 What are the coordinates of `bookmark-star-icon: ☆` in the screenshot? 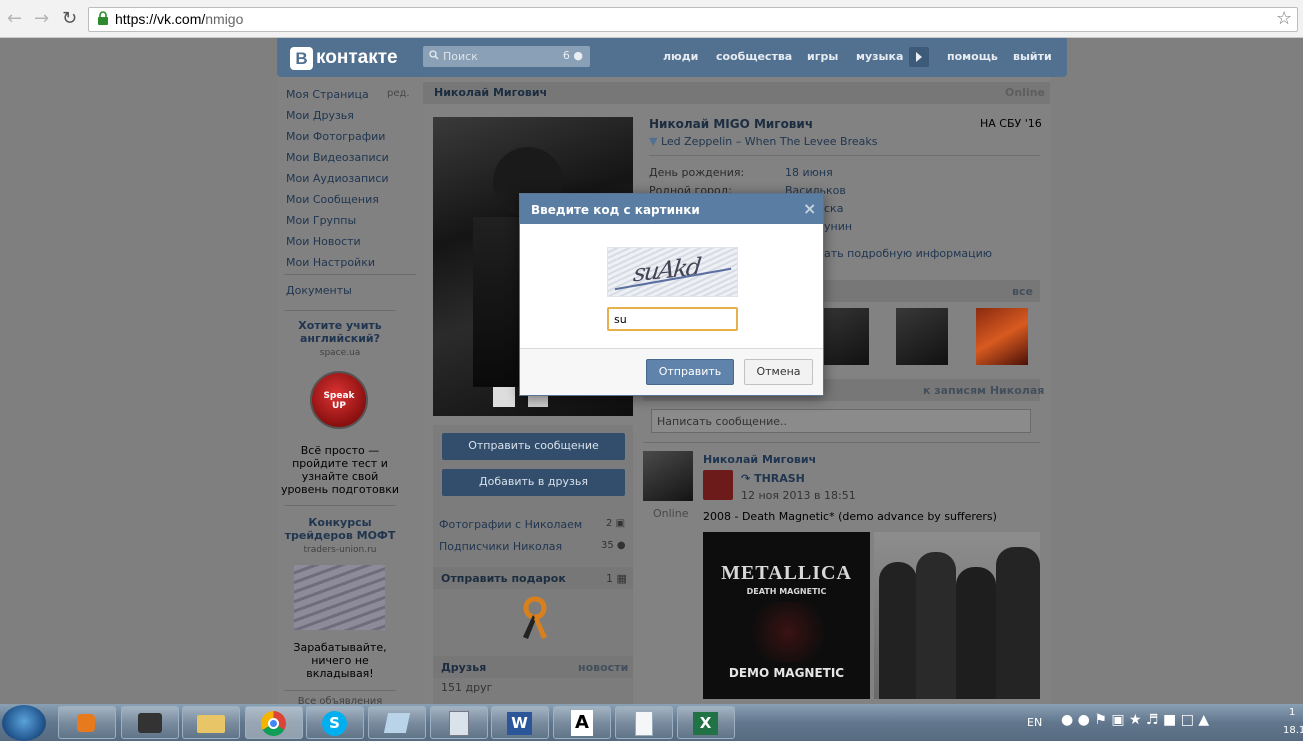 It's located at (1284, 18).